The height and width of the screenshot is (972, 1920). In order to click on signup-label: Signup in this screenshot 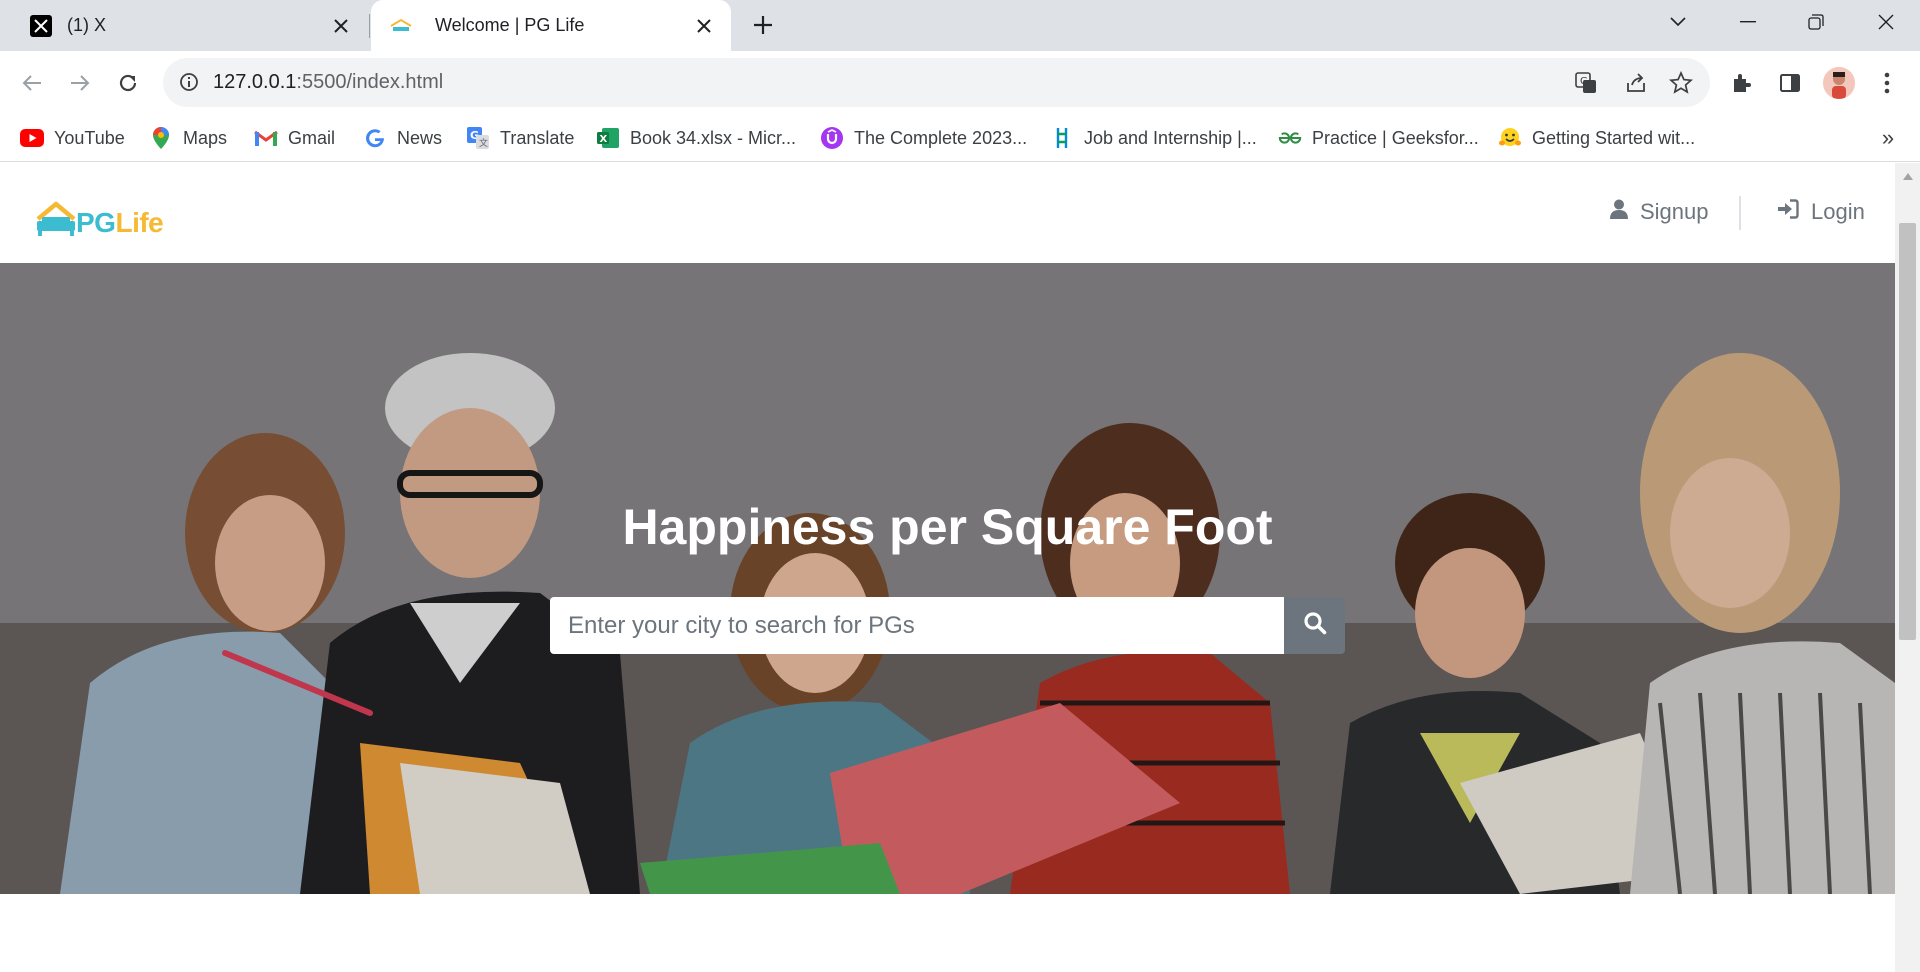, I will do `click(1674, 211)`.